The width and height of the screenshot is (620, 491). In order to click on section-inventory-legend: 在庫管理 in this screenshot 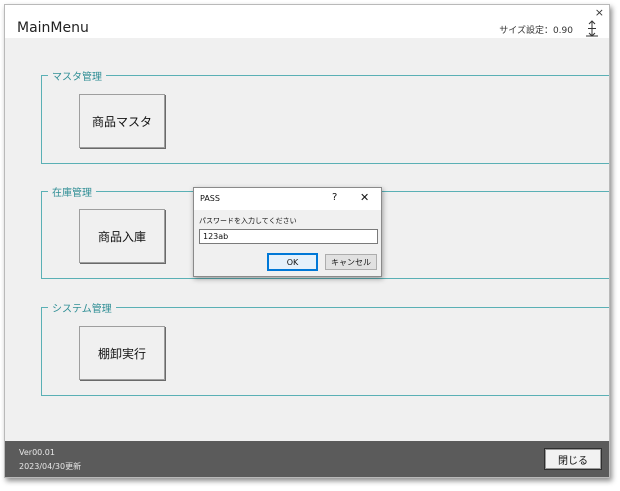, I will do `click(72, 191)`.